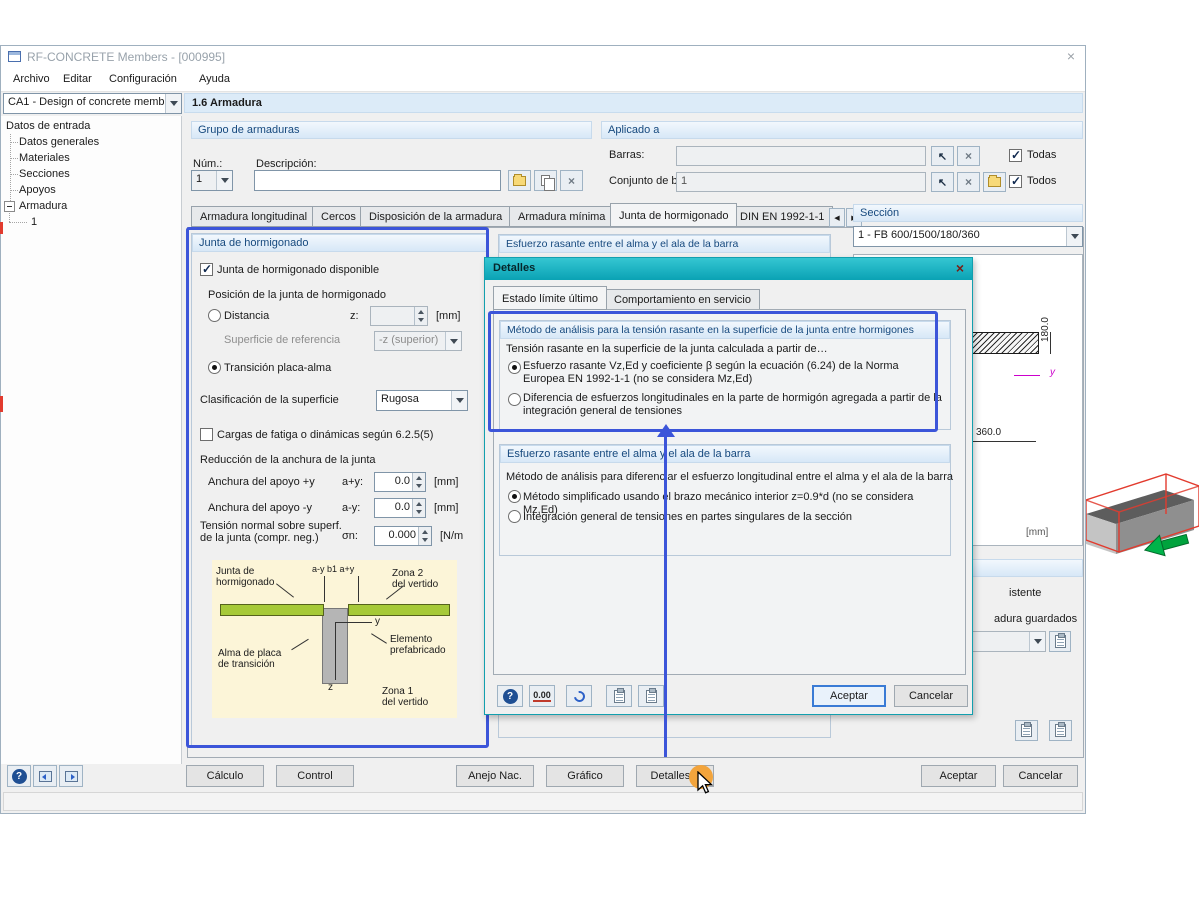 Image resolution: width=1199 pixels, height=900 pixels. What do you see at coordinates (1015, 155) in the screenshot?
I see `todas-checkbox` at bounding box center [1015, 155].